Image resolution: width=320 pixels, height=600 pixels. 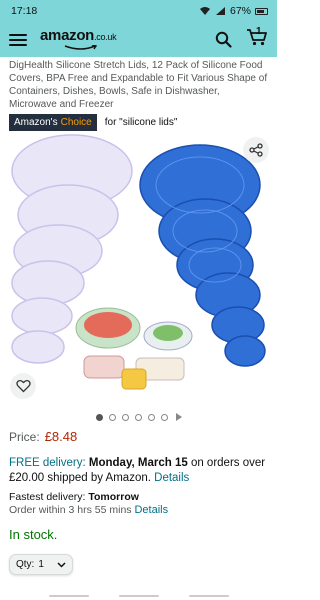 What do you see at coordinates (24, 11) in the screenshot?
I see `status-time: 17:18` at bounding box center [24, 11].